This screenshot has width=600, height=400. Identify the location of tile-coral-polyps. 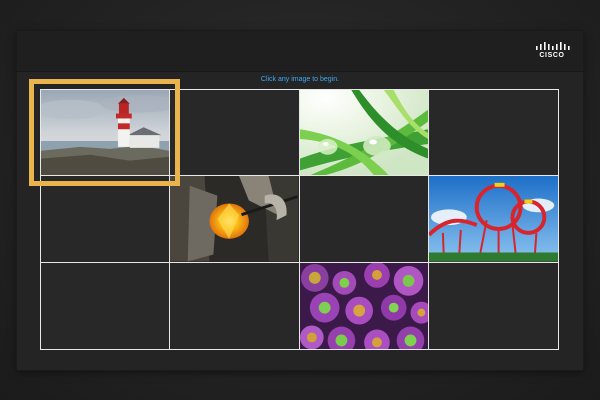
(364, 305).